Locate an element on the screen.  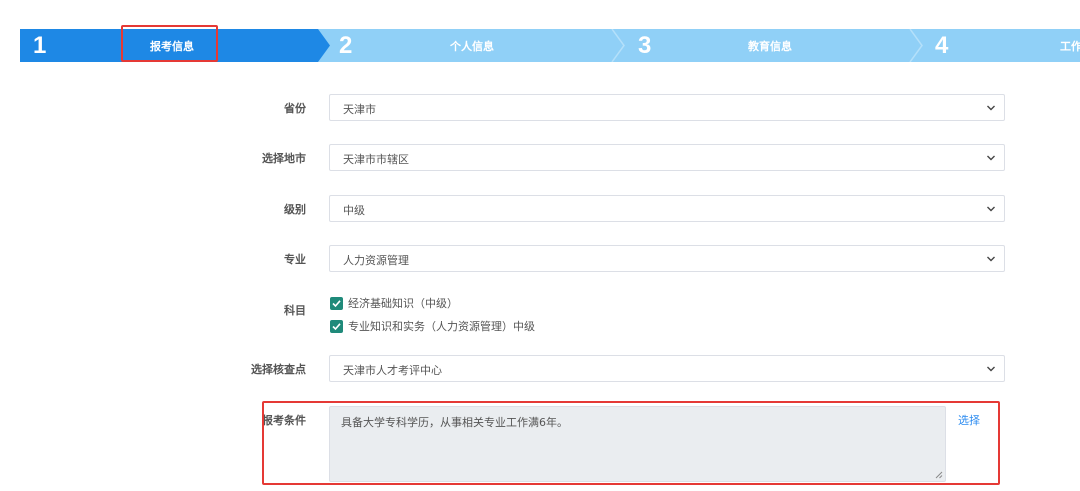
resize-handle-icon is located at coordinates (939, 475).